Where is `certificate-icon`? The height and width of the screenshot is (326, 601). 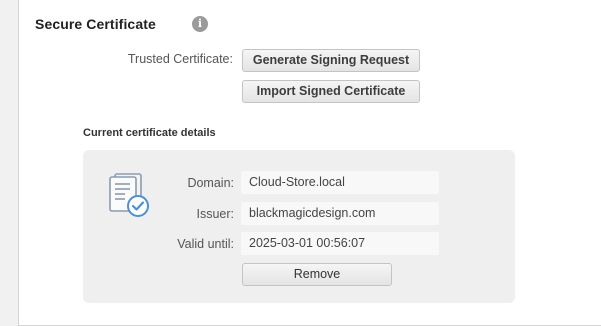 certificate-icon is located at coordinates (129, 195).